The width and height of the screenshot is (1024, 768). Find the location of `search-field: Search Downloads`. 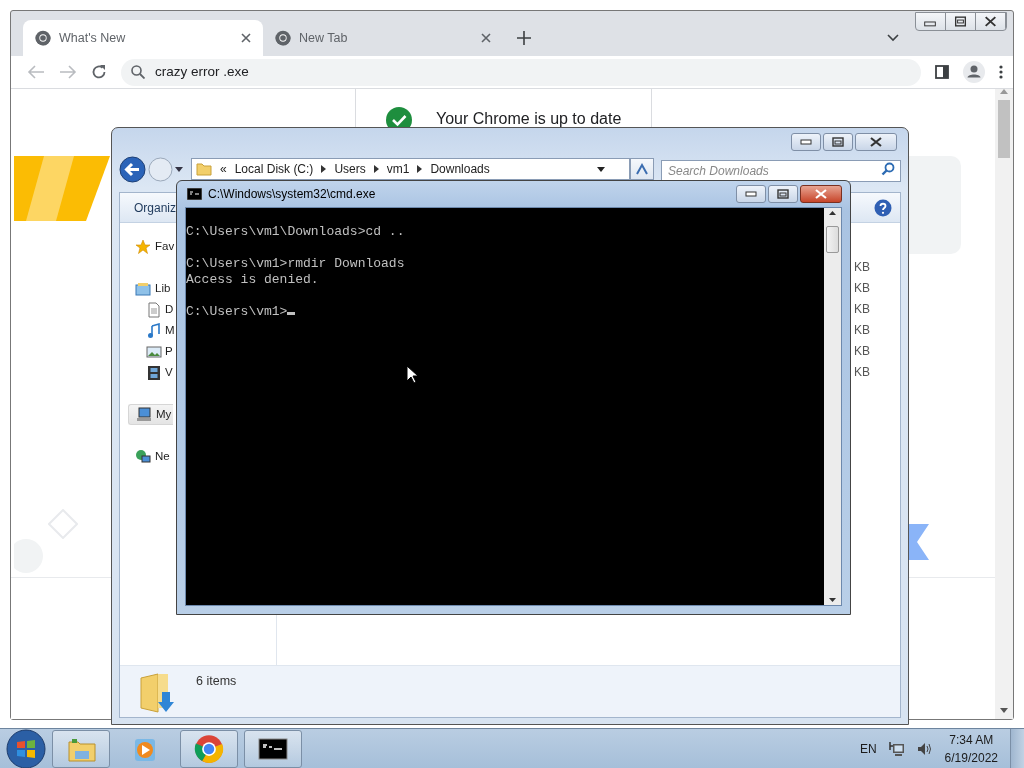

search-field: Search Downloads is located at coordinates (781, 171).